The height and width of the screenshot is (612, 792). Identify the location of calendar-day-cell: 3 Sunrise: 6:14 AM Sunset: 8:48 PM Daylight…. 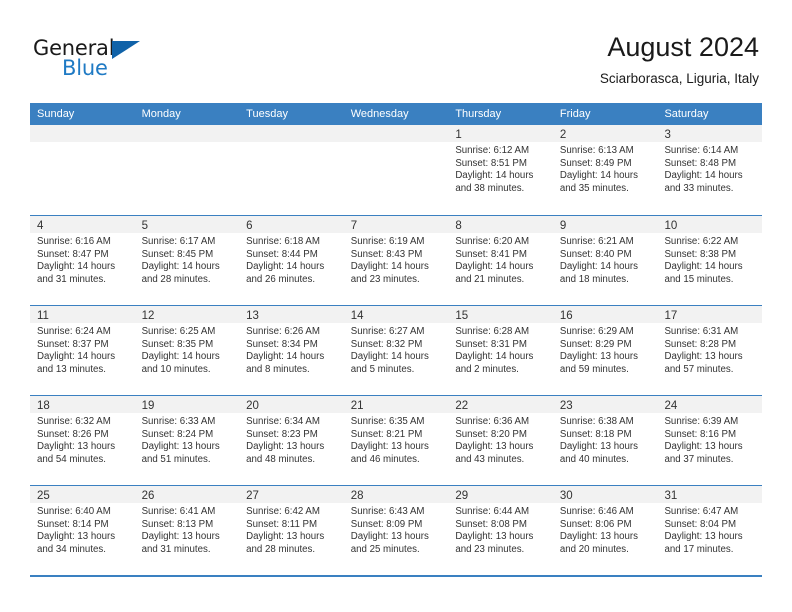
(710, 170).